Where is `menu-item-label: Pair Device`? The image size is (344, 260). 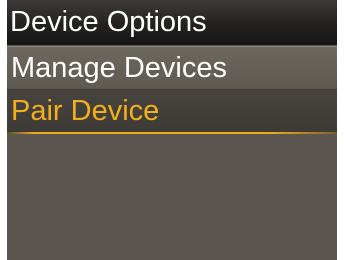 menu-item-label: Pair Device is located at coordinates (85, 111).